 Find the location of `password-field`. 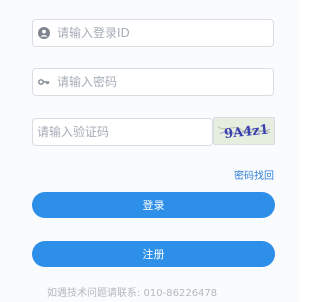

password-field is located at coordinates (153, 82).